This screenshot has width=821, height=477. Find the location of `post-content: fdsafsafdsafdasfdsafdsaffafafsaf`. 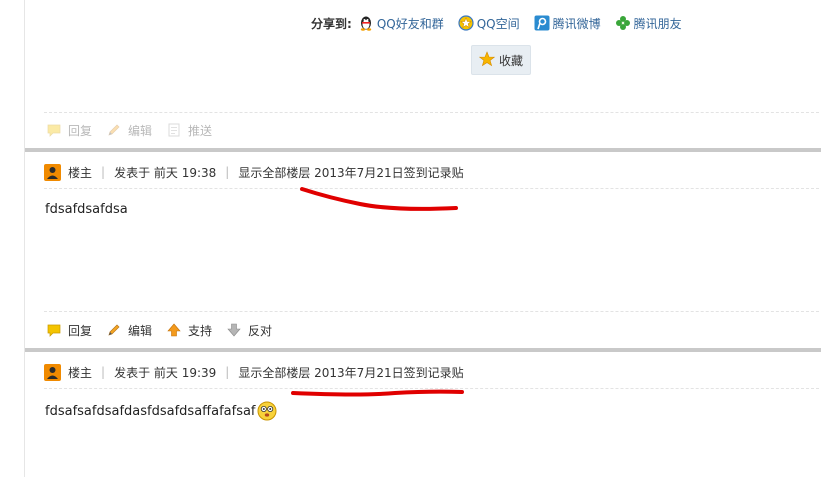

post-content: fdsafsafdsafdasfdsafdsaffafafsaf is located at coordinates (161, 411).